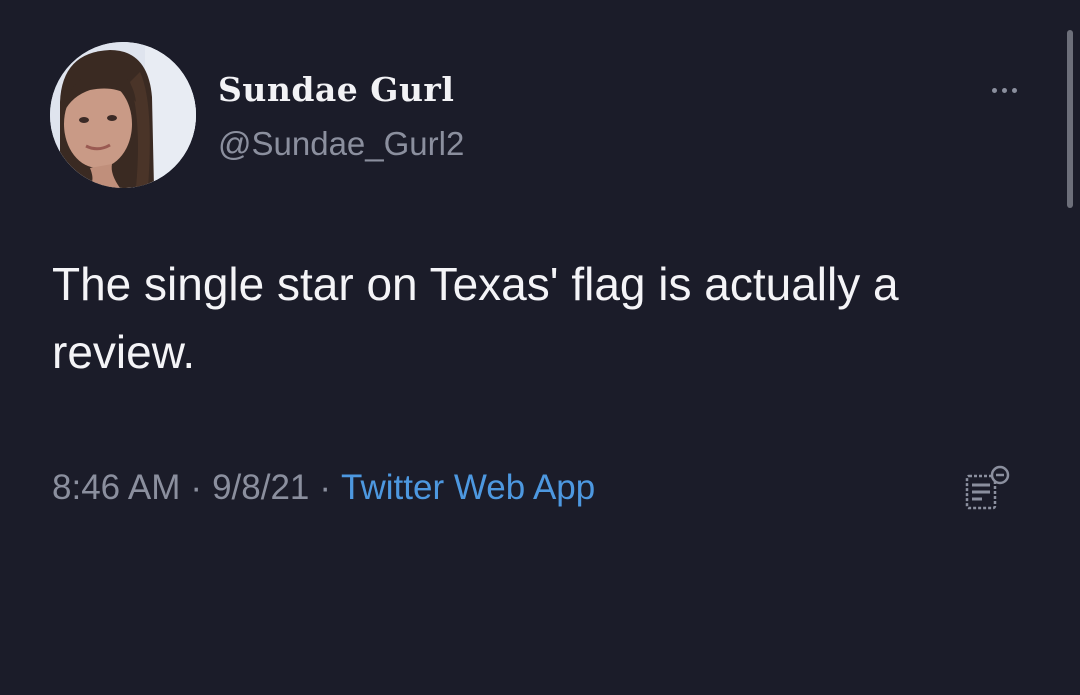  What do you see at coordinates (336, 89) in the screenshot?
I see `display-name: Sundae Gurl` at bounding box center [336, 89].